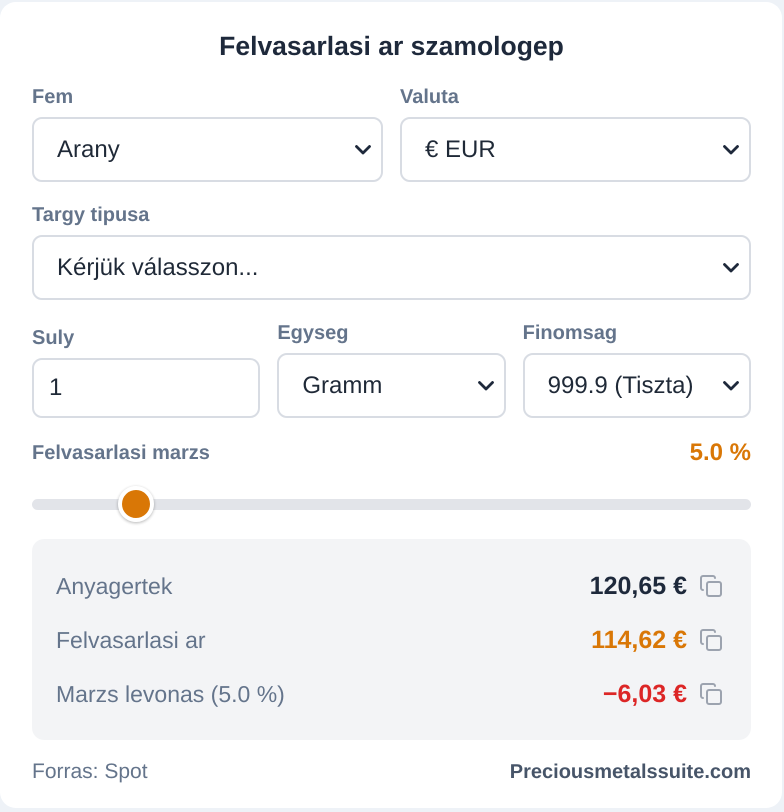  What do you see at coordinates (170, 694) in the screenshot?
I see `result-label: Marzs levonas (5.0 %)` at bounding box center [170, 694].